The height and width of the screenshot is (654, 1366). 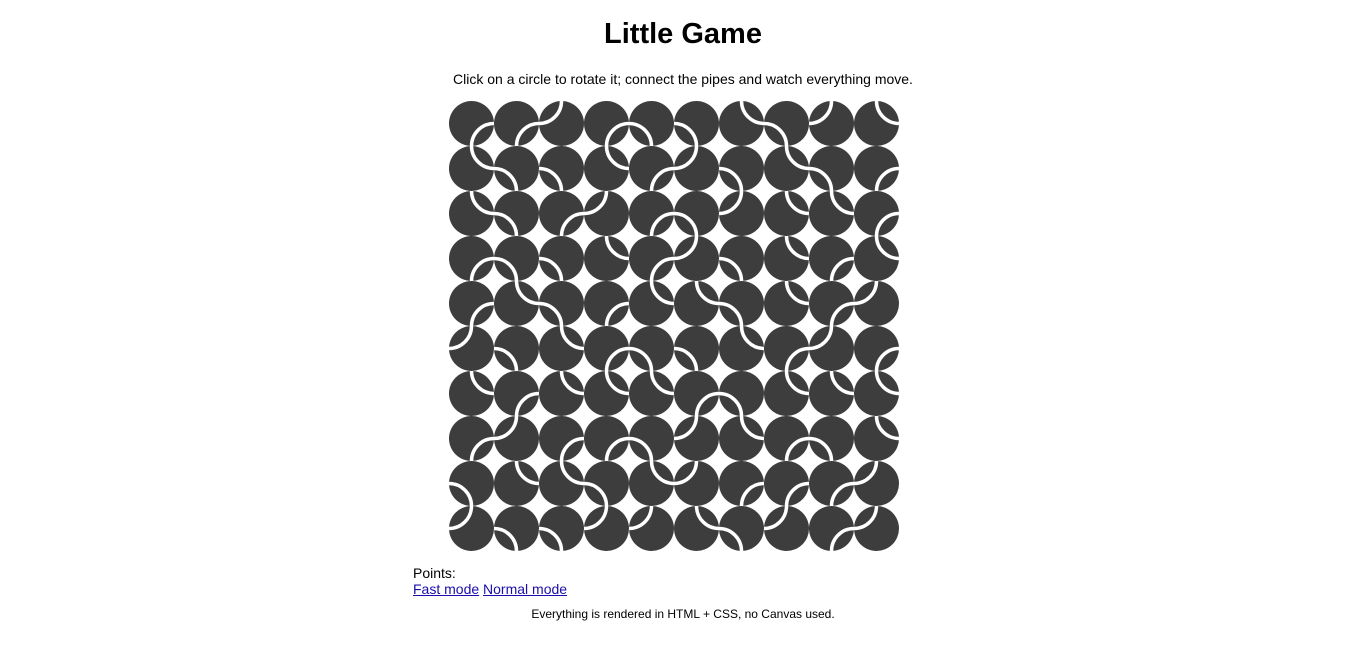 I want to click on fast-mode-link: Fast mode, so click(x=446, y=589).